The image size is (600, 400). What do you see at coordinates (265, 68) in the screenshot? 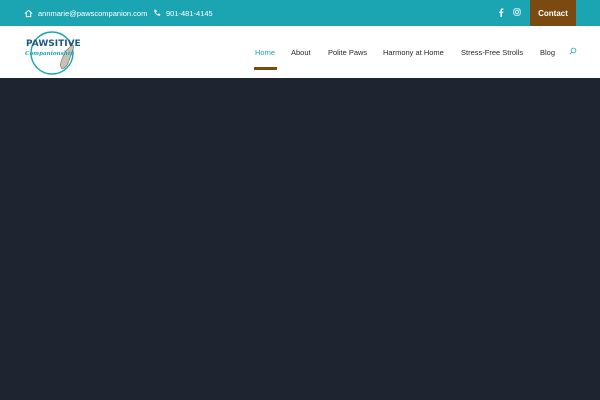
I see `active-nav-indicator` at bounding box center [265, 68].